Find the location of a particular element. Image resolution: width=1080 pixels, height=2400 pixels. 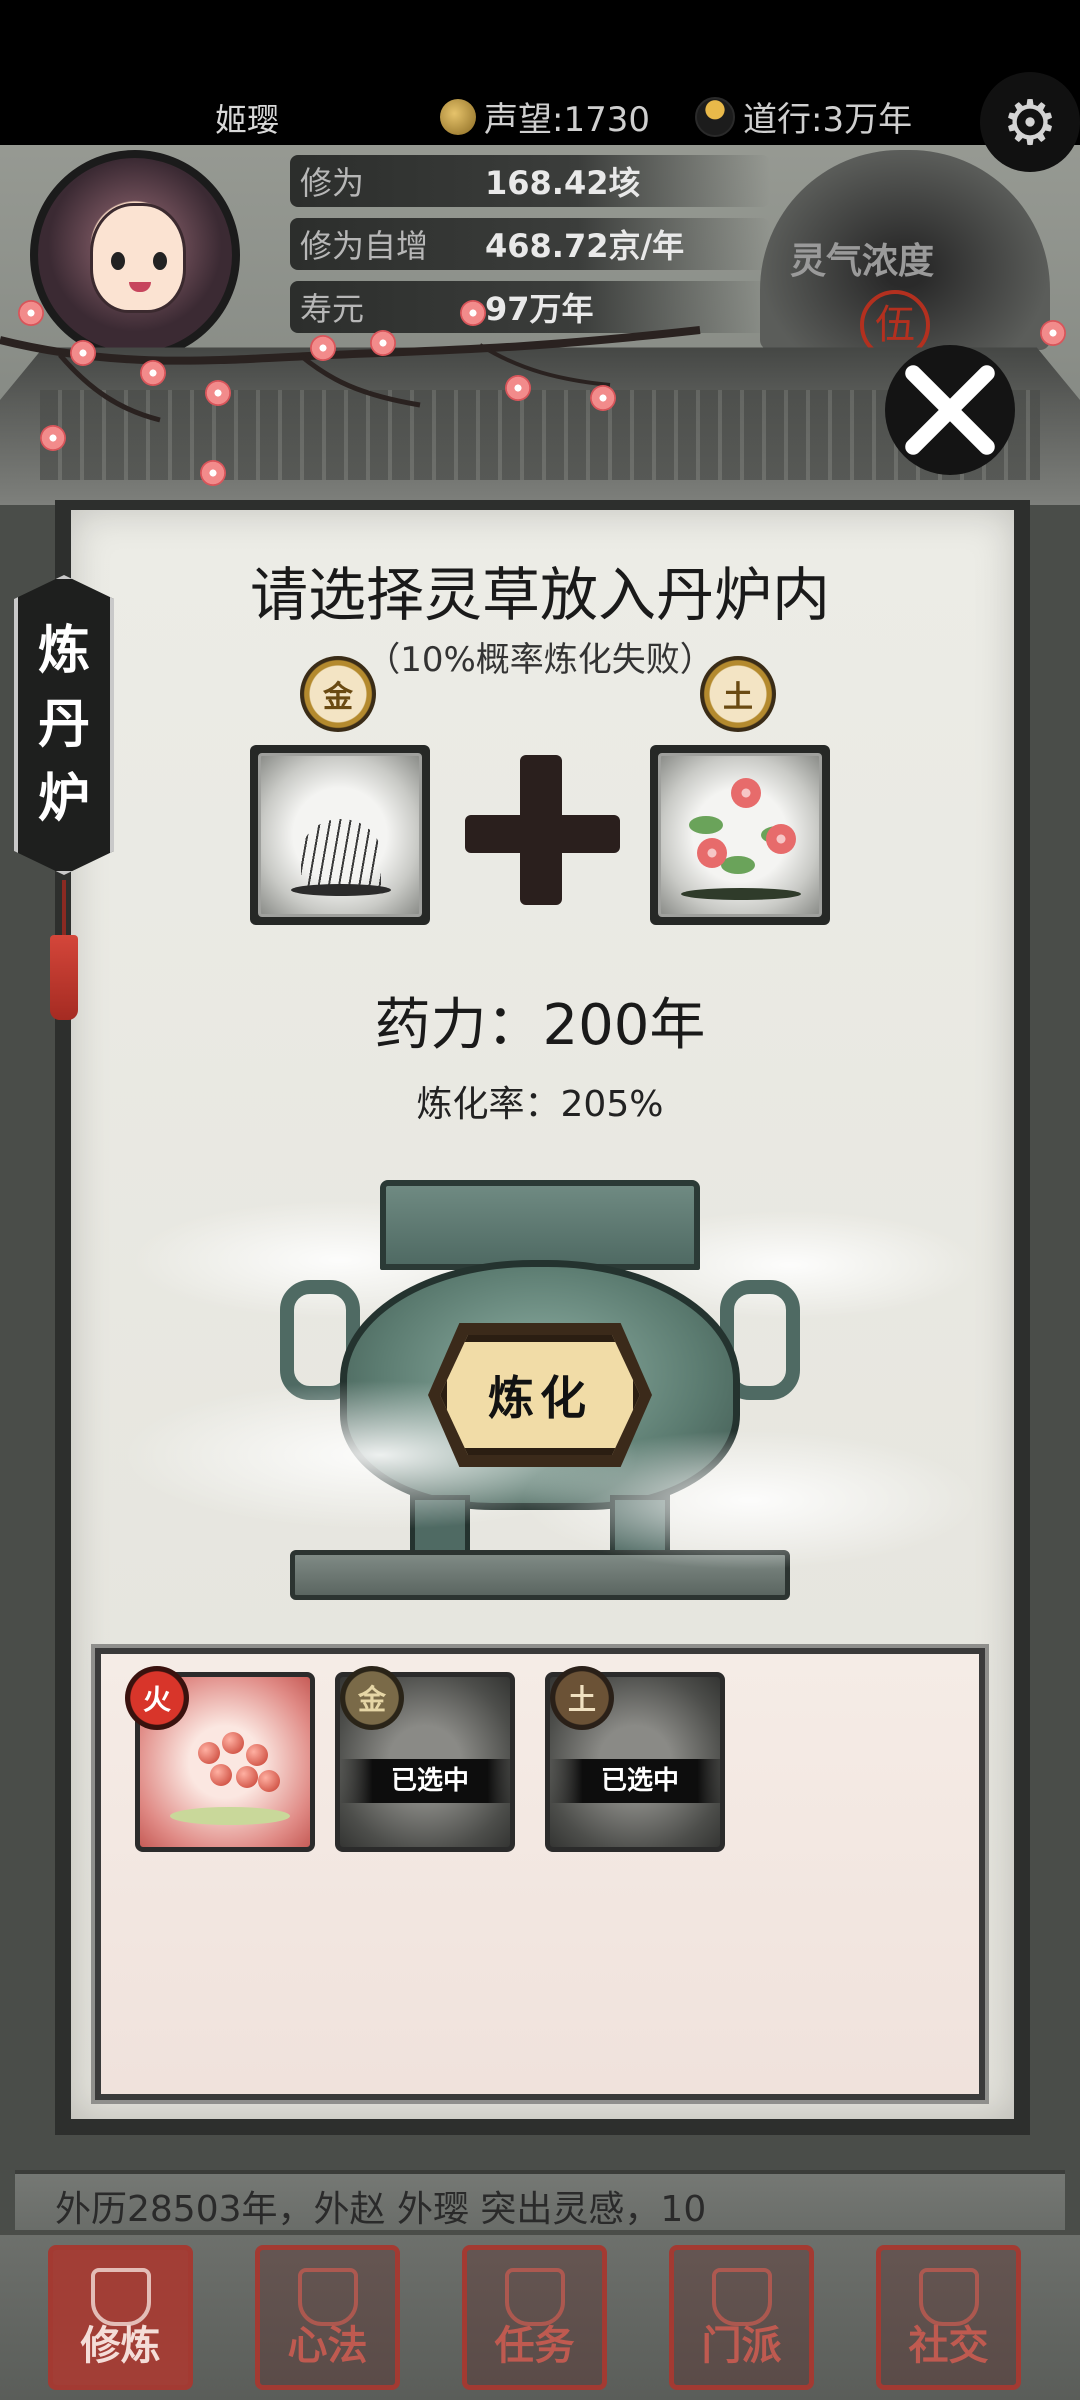

nav-social: 社交 is located at coordinates (948, 2317).